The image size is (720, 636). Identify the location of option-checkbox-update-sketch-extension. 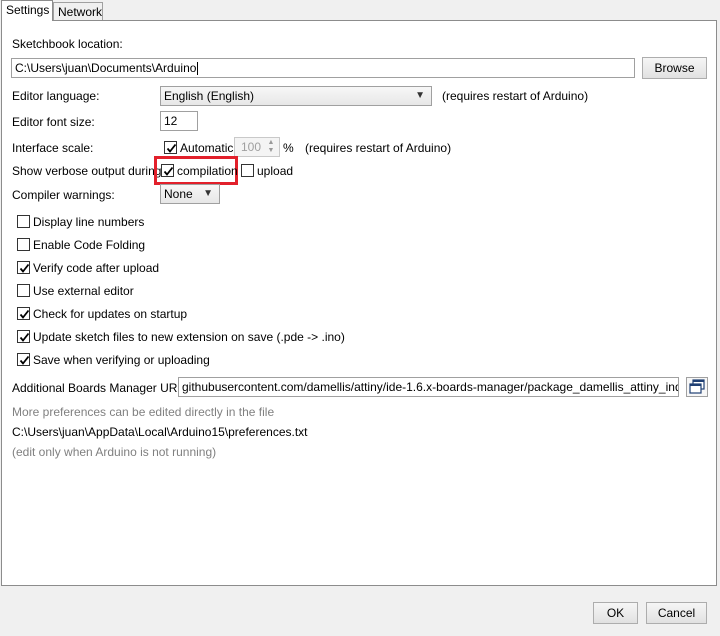
(23, 336).